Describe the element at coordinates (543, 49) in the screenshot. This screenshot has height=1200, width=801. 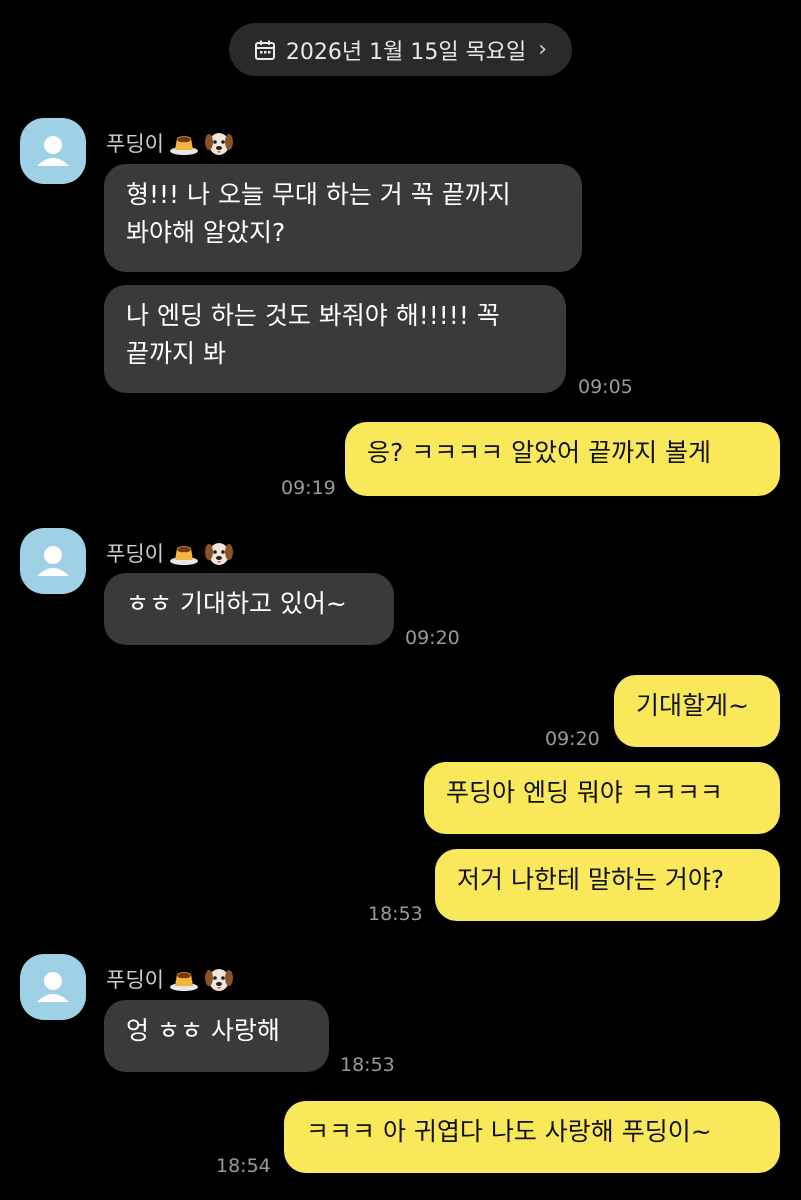
I see `chevron-right-icon: ›` at that location.